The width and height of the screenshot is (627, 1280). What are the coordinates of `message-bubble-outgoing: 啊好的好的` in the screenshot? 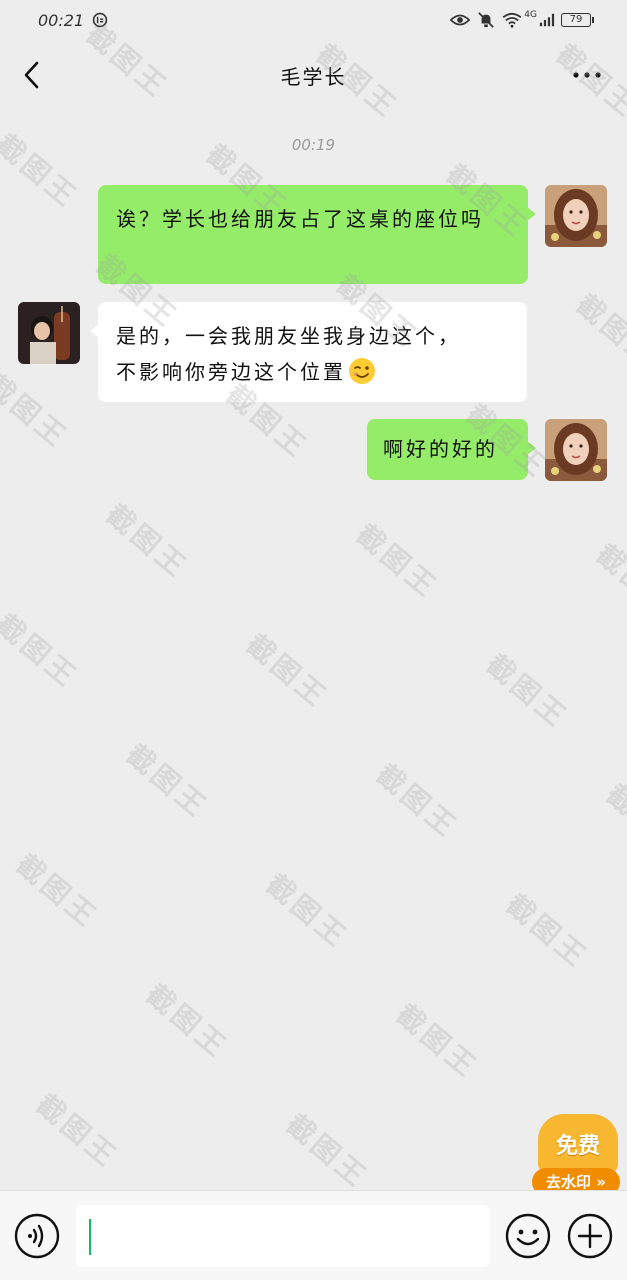 It's located at (451, 449).